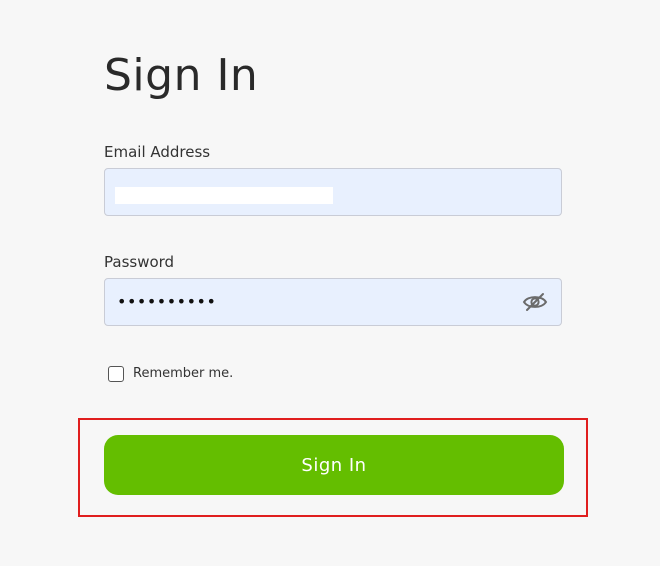  Describe the element at coordinates (183, 373) in the screenshot. I see `remember-me-label: Remember me.` at that location.